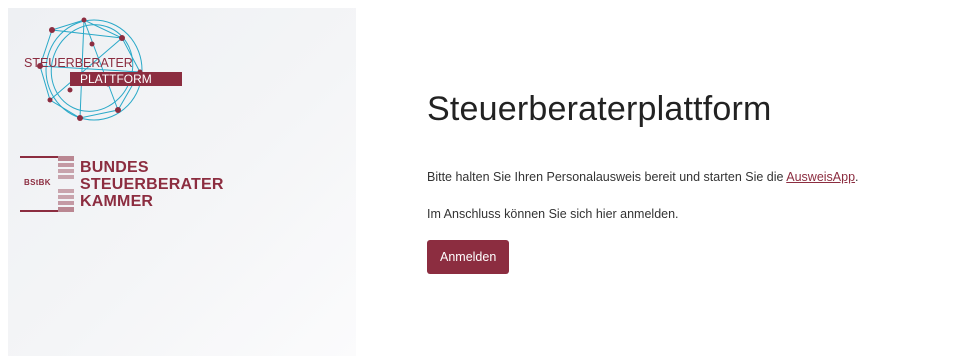 The height and width of the screenshot is (356, 968). I want to click on steuerberater-plattform-logo: STEUERBERATER PLATTFORM, so click(103, 69).